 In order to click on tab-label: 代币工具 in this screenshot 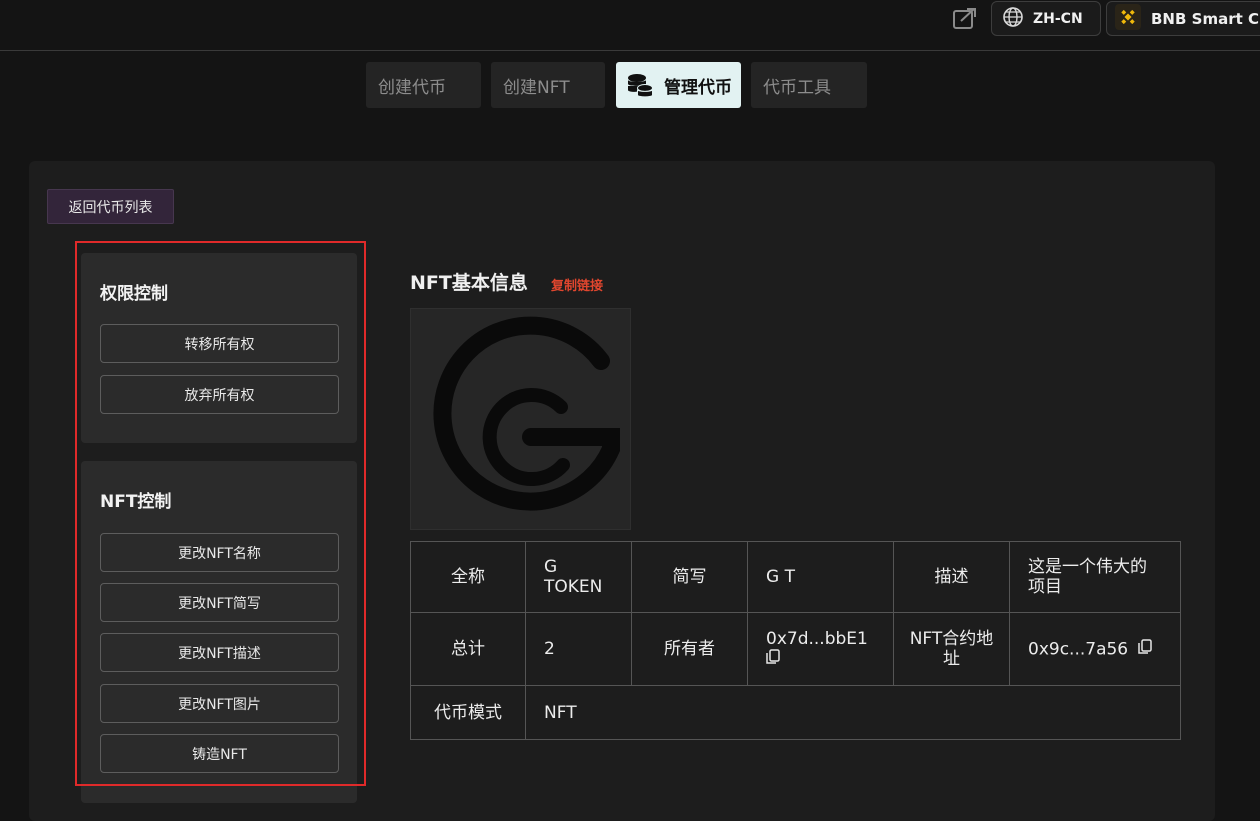, I will do `click(797, 87)`.